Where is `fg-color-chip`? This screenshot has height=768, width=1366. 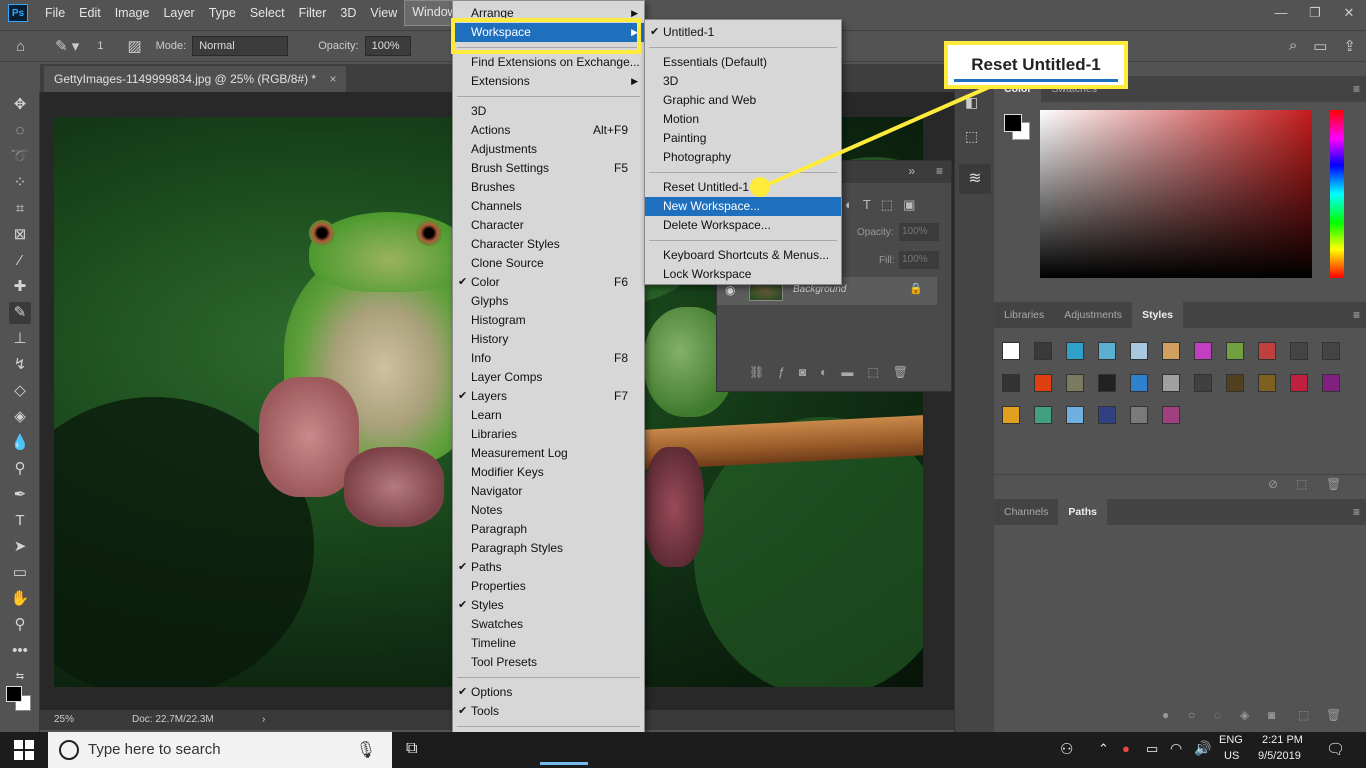
fg-color-chip is located at coordinates (1013, 123).